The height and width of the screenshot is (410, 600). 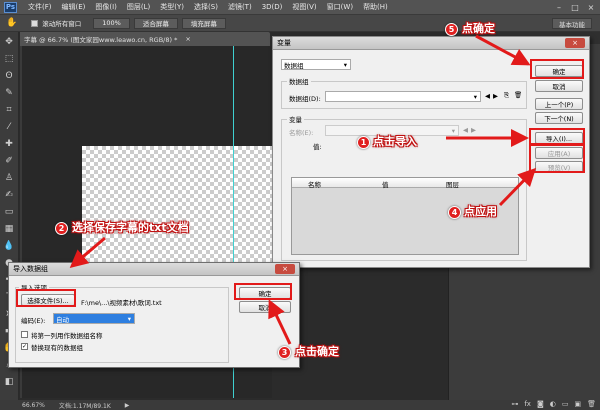 I want to click on step-badge-1: 1, so click(x=363, y=142).